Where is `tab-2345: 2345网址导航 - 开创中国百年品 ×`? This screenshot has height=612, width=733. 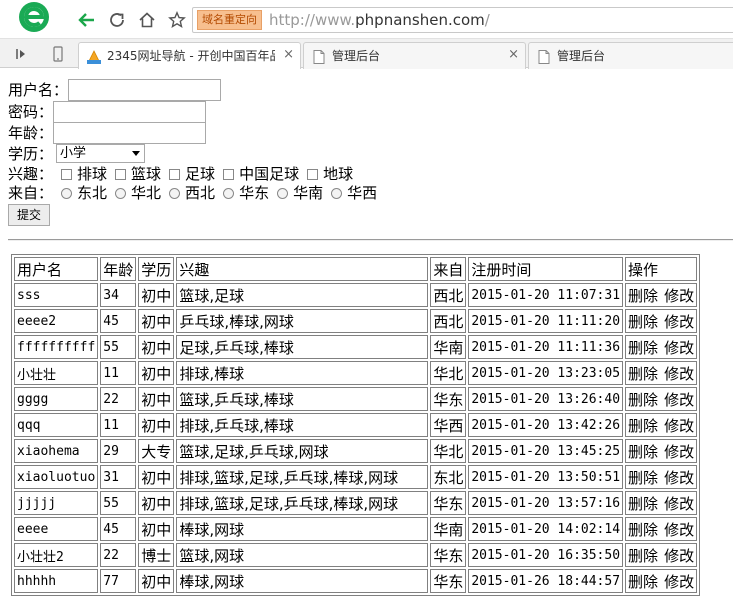 tab-2345: 2345网址导航 - 开创中国百年品 × is located at coordinates (189, 55).